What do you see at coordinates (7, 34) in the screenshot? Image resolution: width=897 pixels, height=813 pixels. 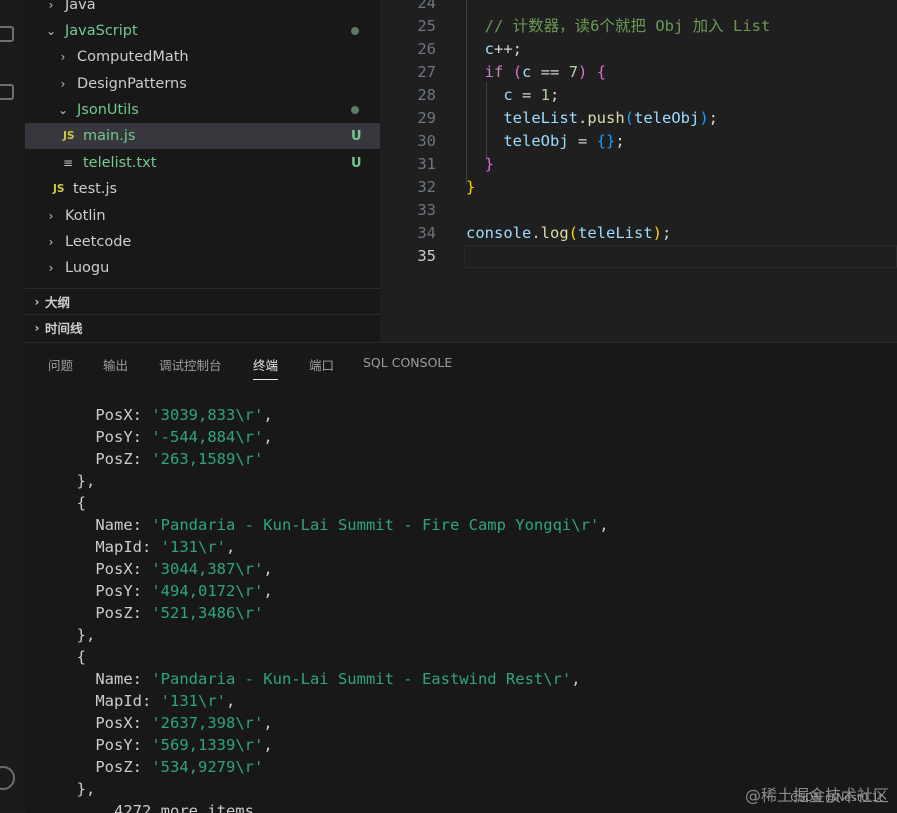 I see `extensions-icon` at bounding box center [7, 34].